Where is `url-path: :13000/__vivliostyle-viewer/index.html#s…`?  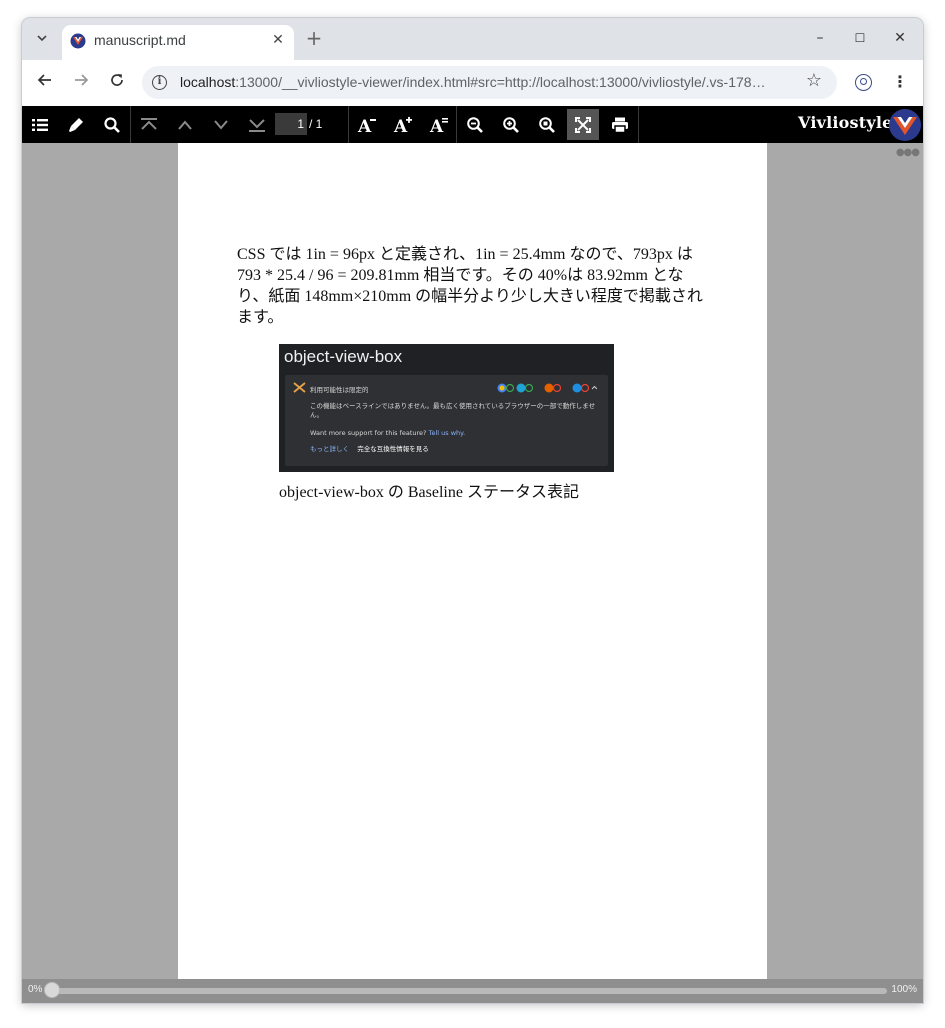
url-path: :13000/__vivliostyle-viewer/index.html#s… is located at coordinates (500, 82).